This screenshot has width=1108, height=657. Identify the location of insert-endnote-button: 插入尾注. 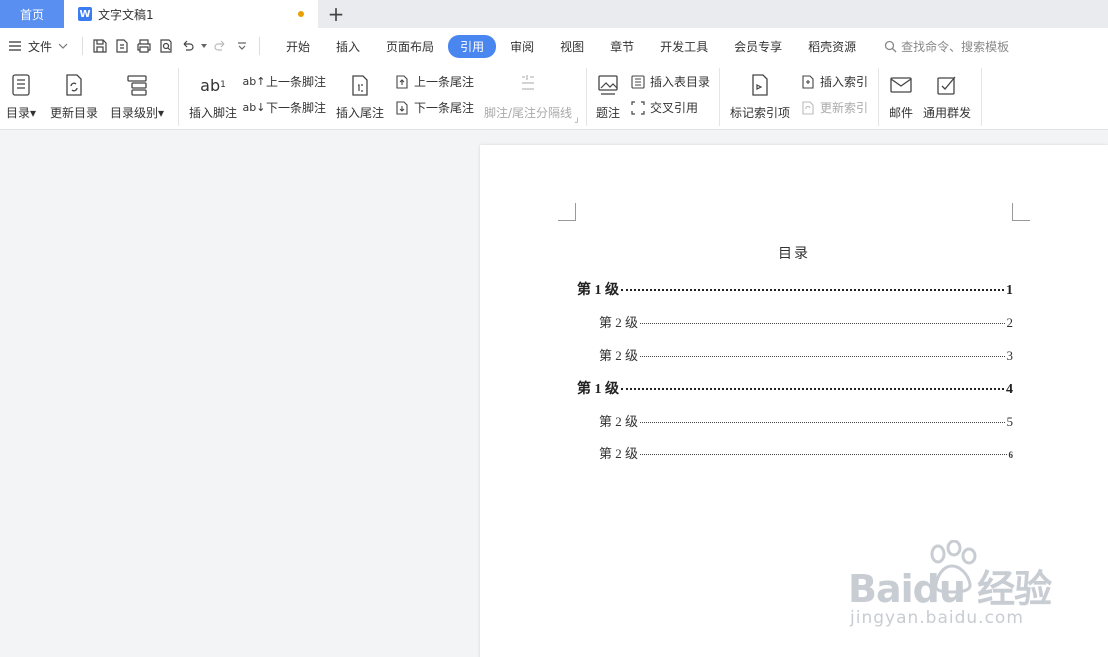
(360, 96).